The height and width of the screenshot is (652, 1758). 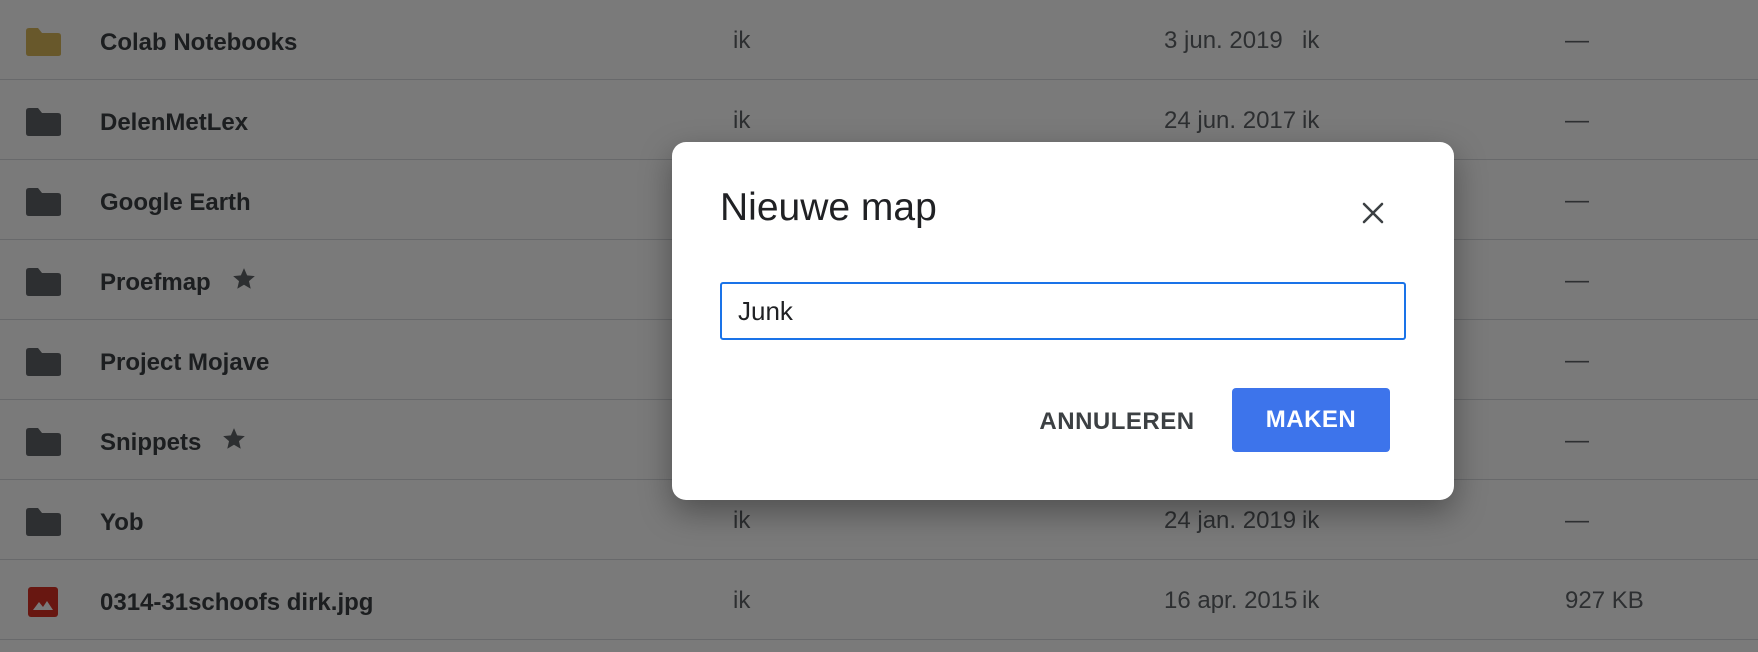 I want to click on create-button: MAKEN, so click(x=1311, y=420).